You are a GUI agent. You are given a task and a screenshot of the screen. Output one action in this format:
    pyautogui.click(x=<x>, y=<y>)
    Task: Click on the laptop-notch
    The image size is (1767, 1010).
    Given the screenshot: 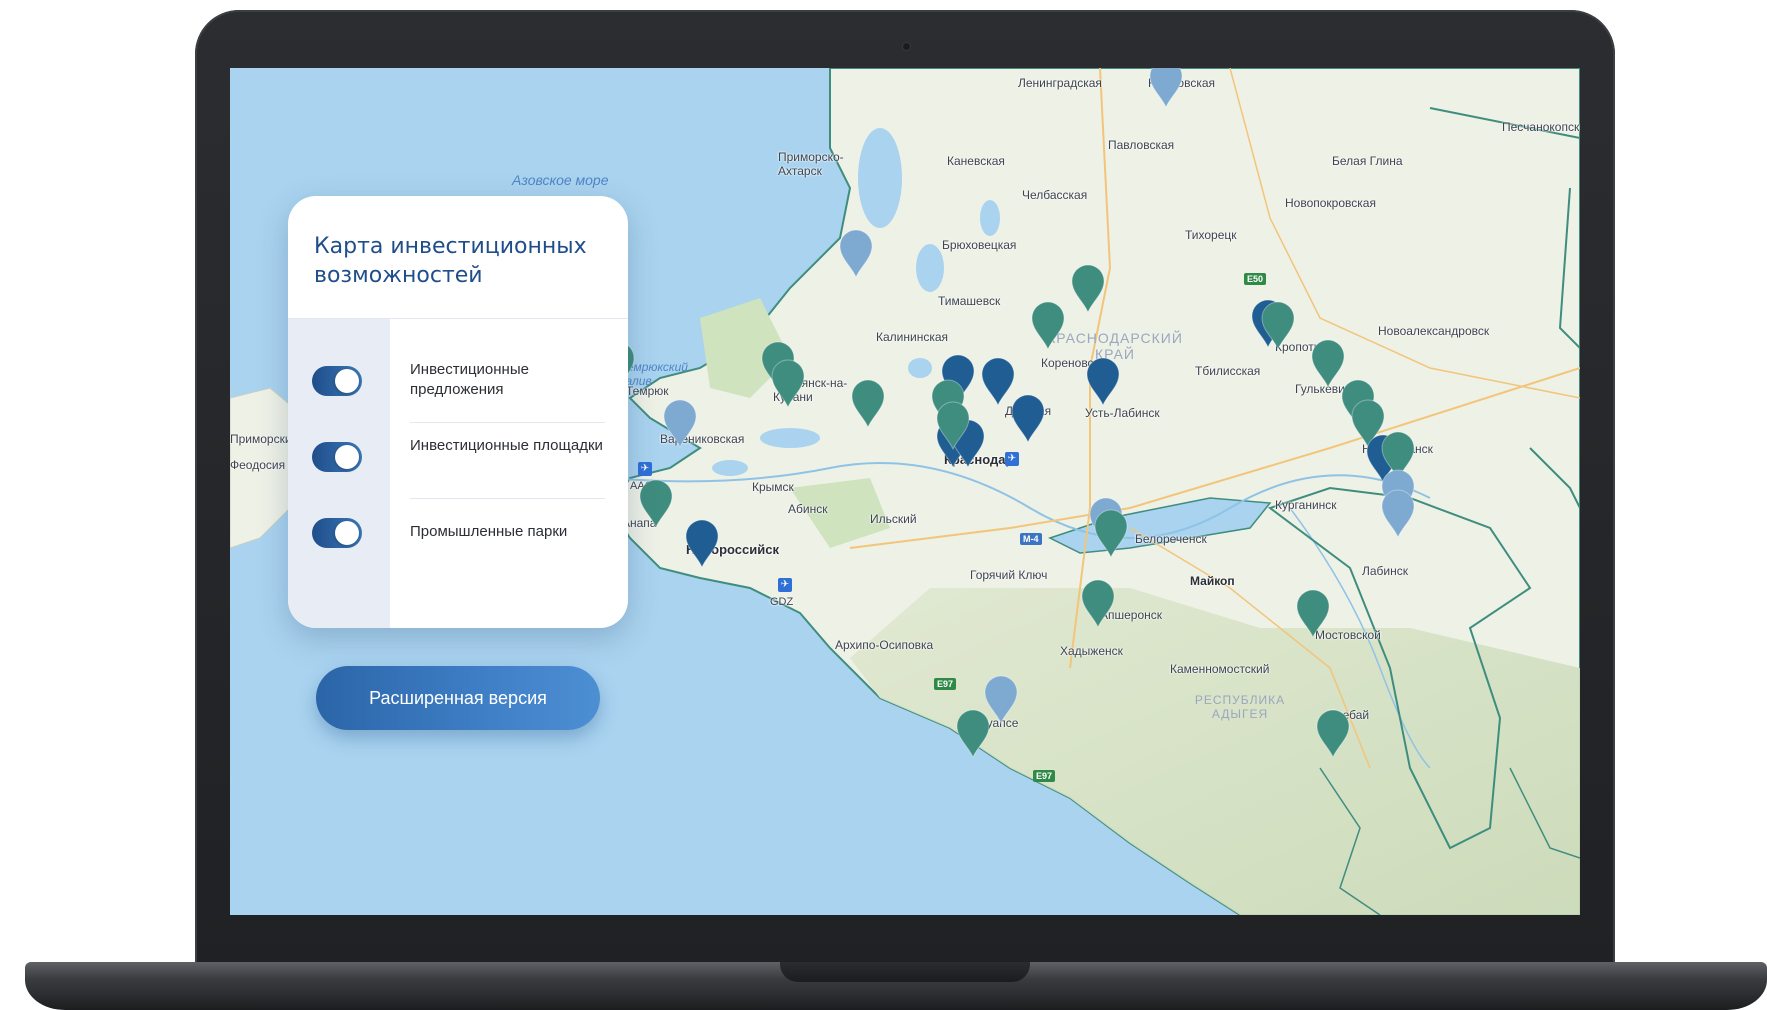 What is the action you would take?
    pyautogui.click(x=905, y=972)
    